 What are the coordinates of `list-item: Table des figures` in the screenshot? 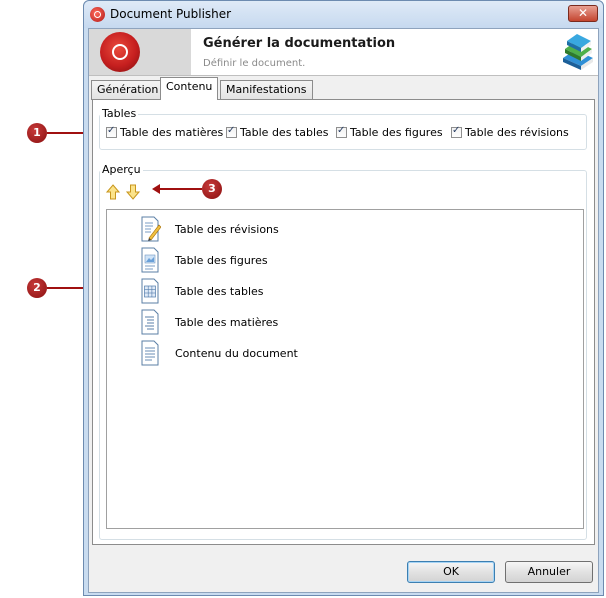 It's located at (204, 260).